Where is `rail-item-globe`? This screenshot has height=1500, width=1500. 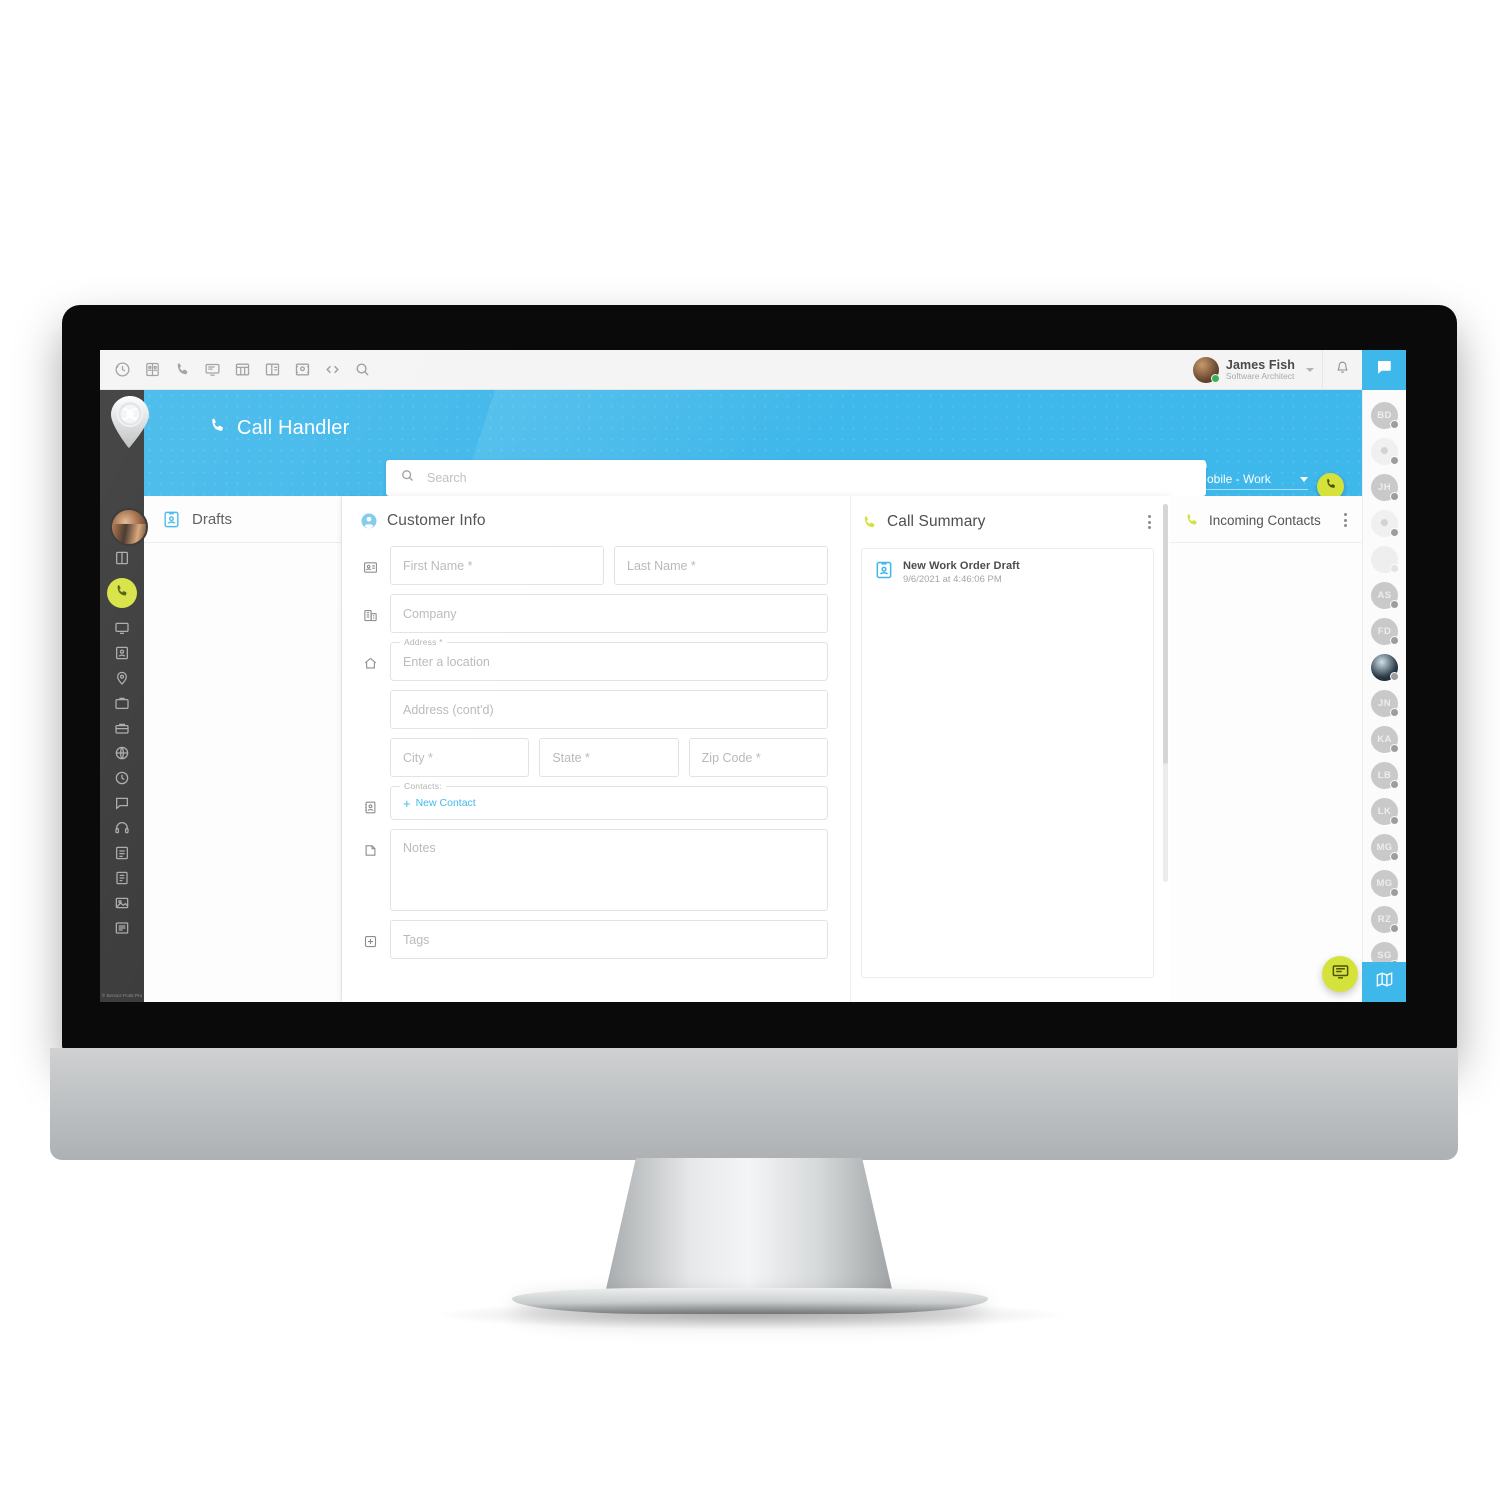 rail-item-globe is located at coordinates (122, 753).